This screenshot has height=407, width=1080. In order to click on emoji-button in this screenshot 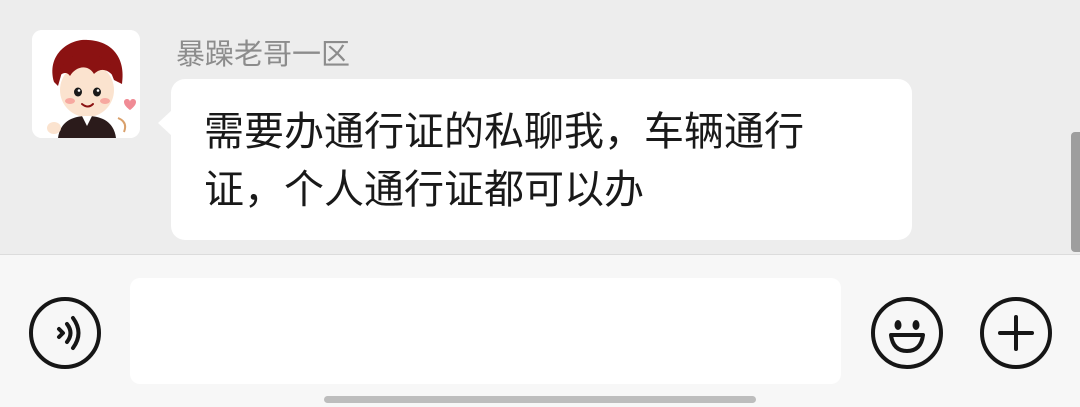, I will do `click(907, 333)`.